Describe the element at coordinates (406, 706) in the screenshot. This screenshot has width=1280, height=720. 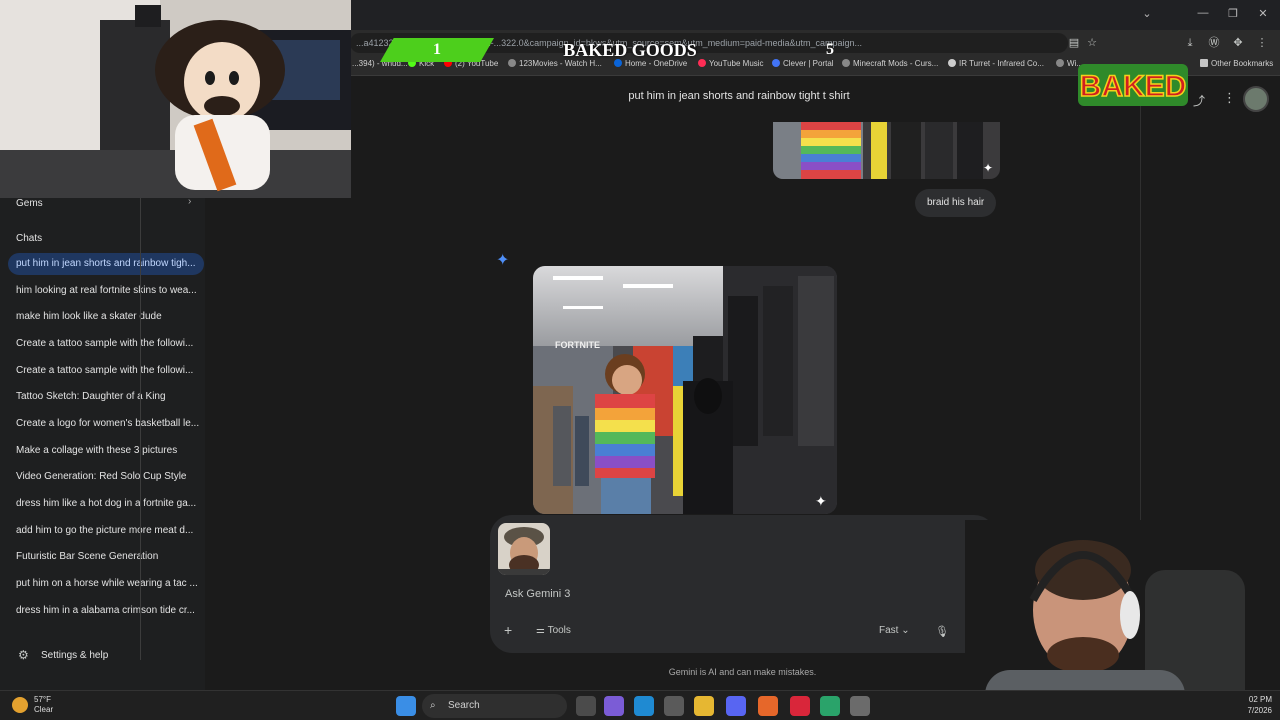
I see `windows-start-icon` at that location.